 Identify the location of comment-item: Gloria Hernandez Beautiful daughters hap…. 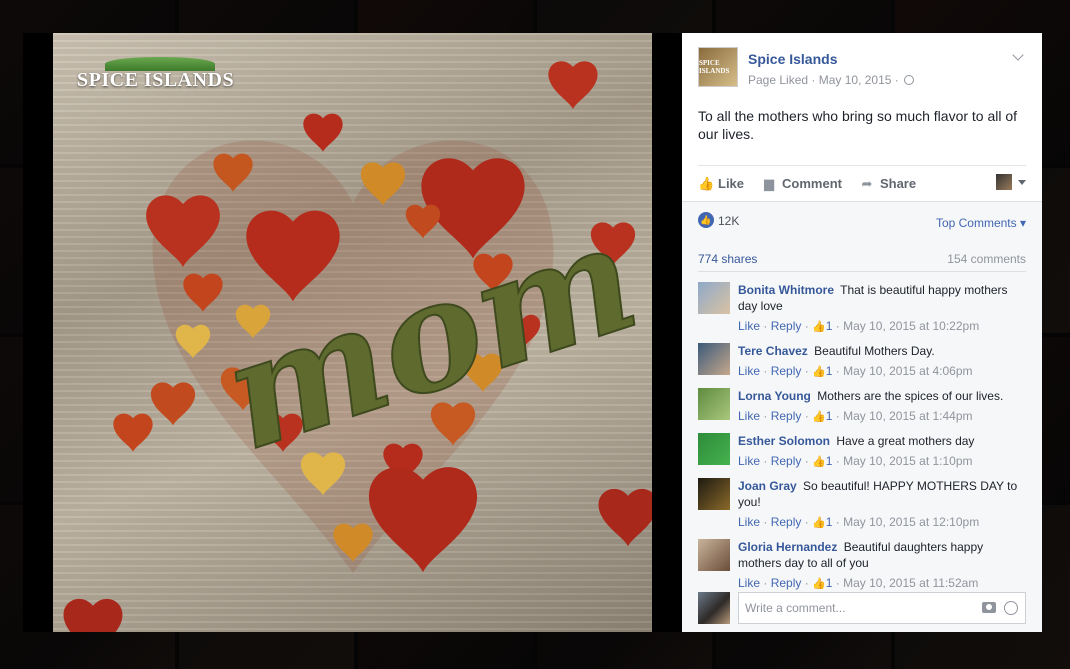
(863, 565).